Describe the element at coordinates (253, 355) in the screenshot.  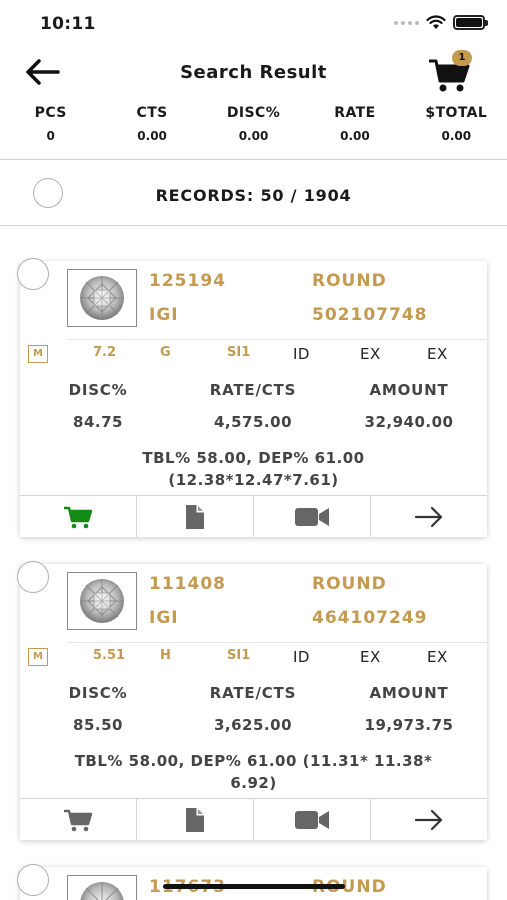
I see `attributes-row: M 7.2 G SI1 ID EX EX` at that location.